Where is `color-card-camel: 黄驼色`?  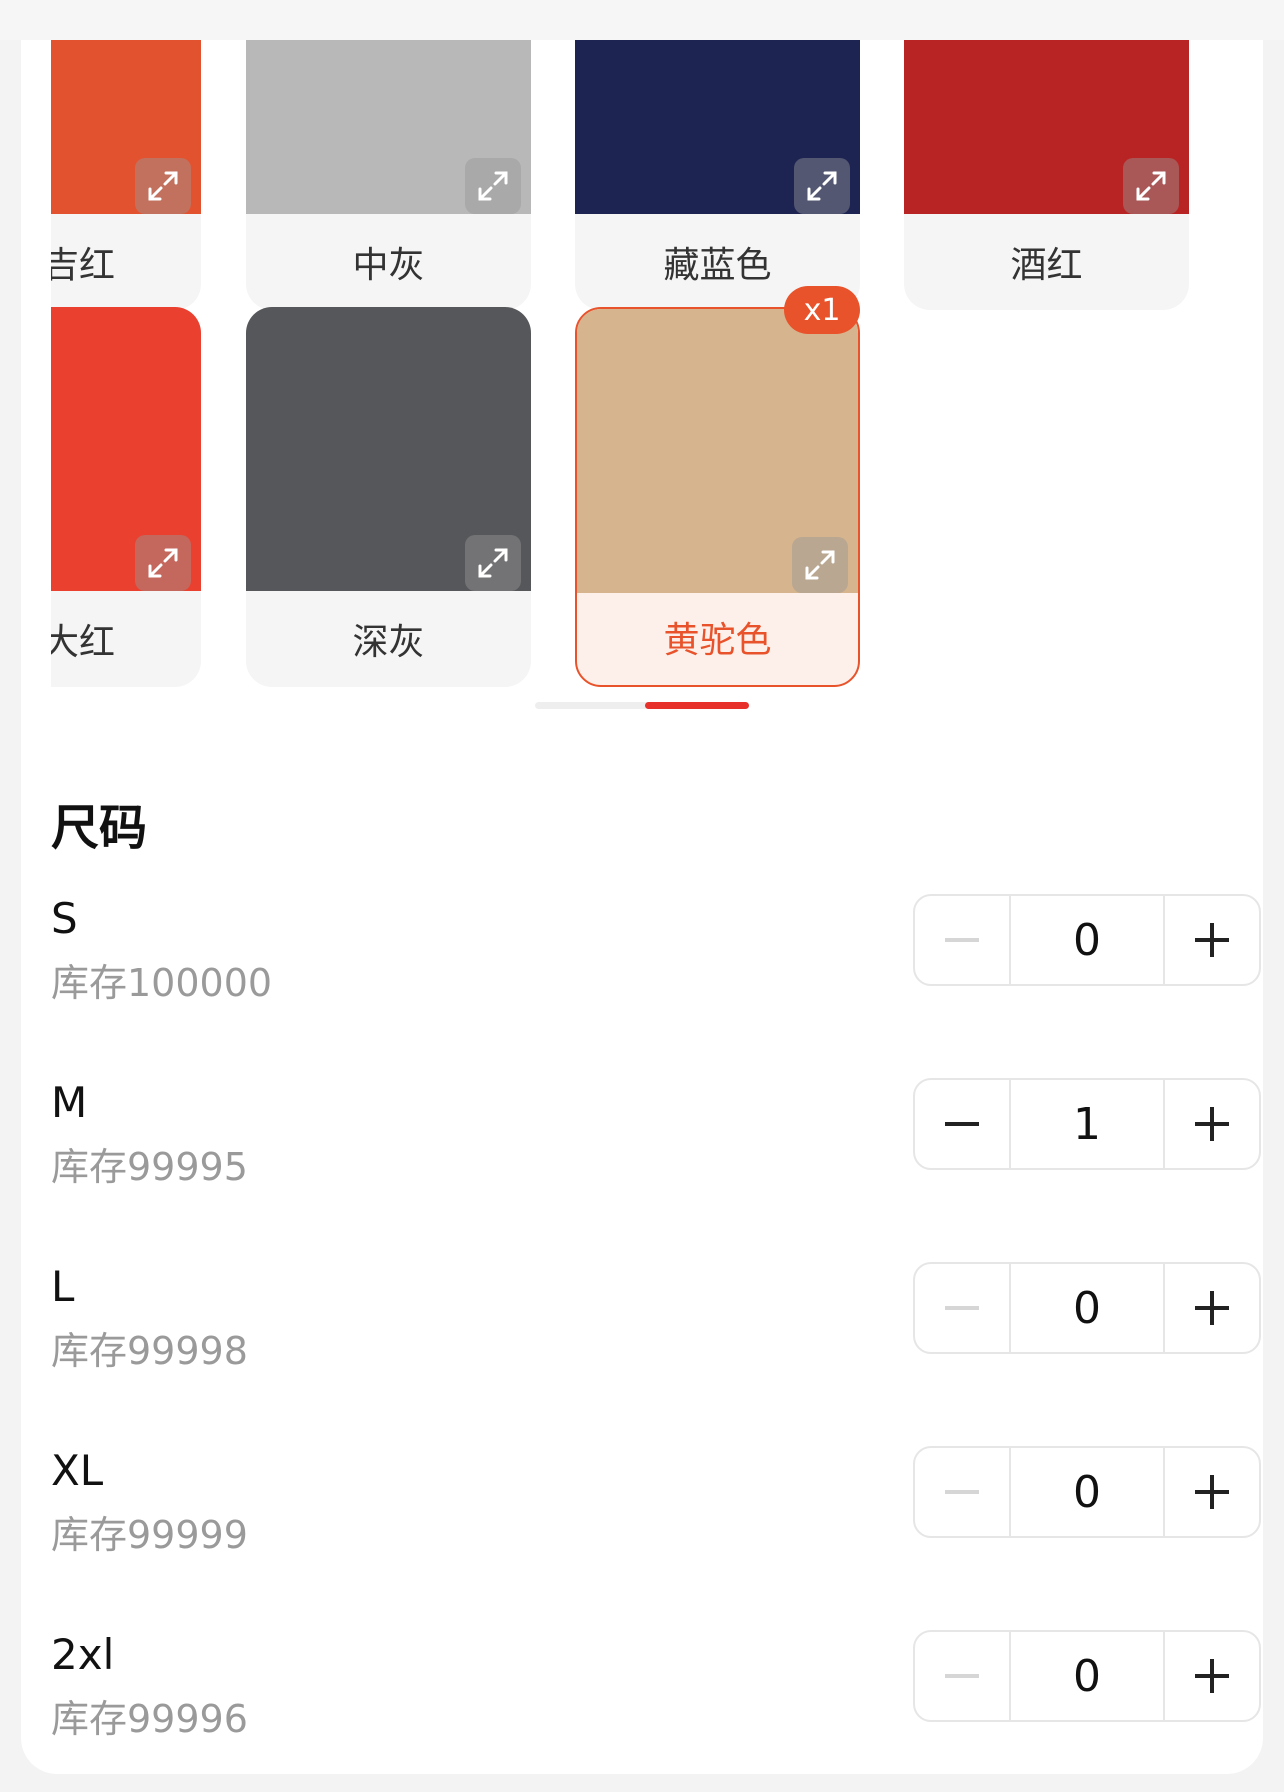 color-card-camel: 黄驼色 is located at coordinates (717, 497).